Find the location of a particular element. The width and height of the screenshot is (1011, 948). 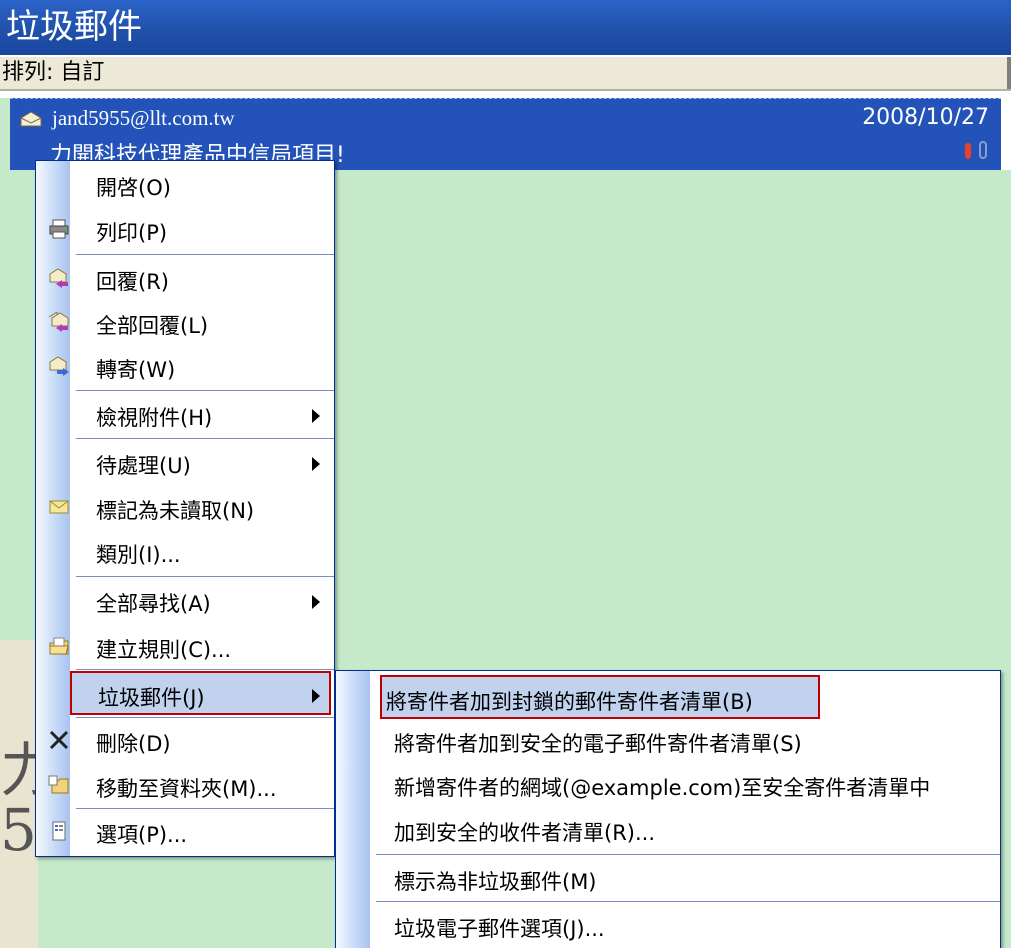

delete-x-icon is located at coordinates (59, 740).